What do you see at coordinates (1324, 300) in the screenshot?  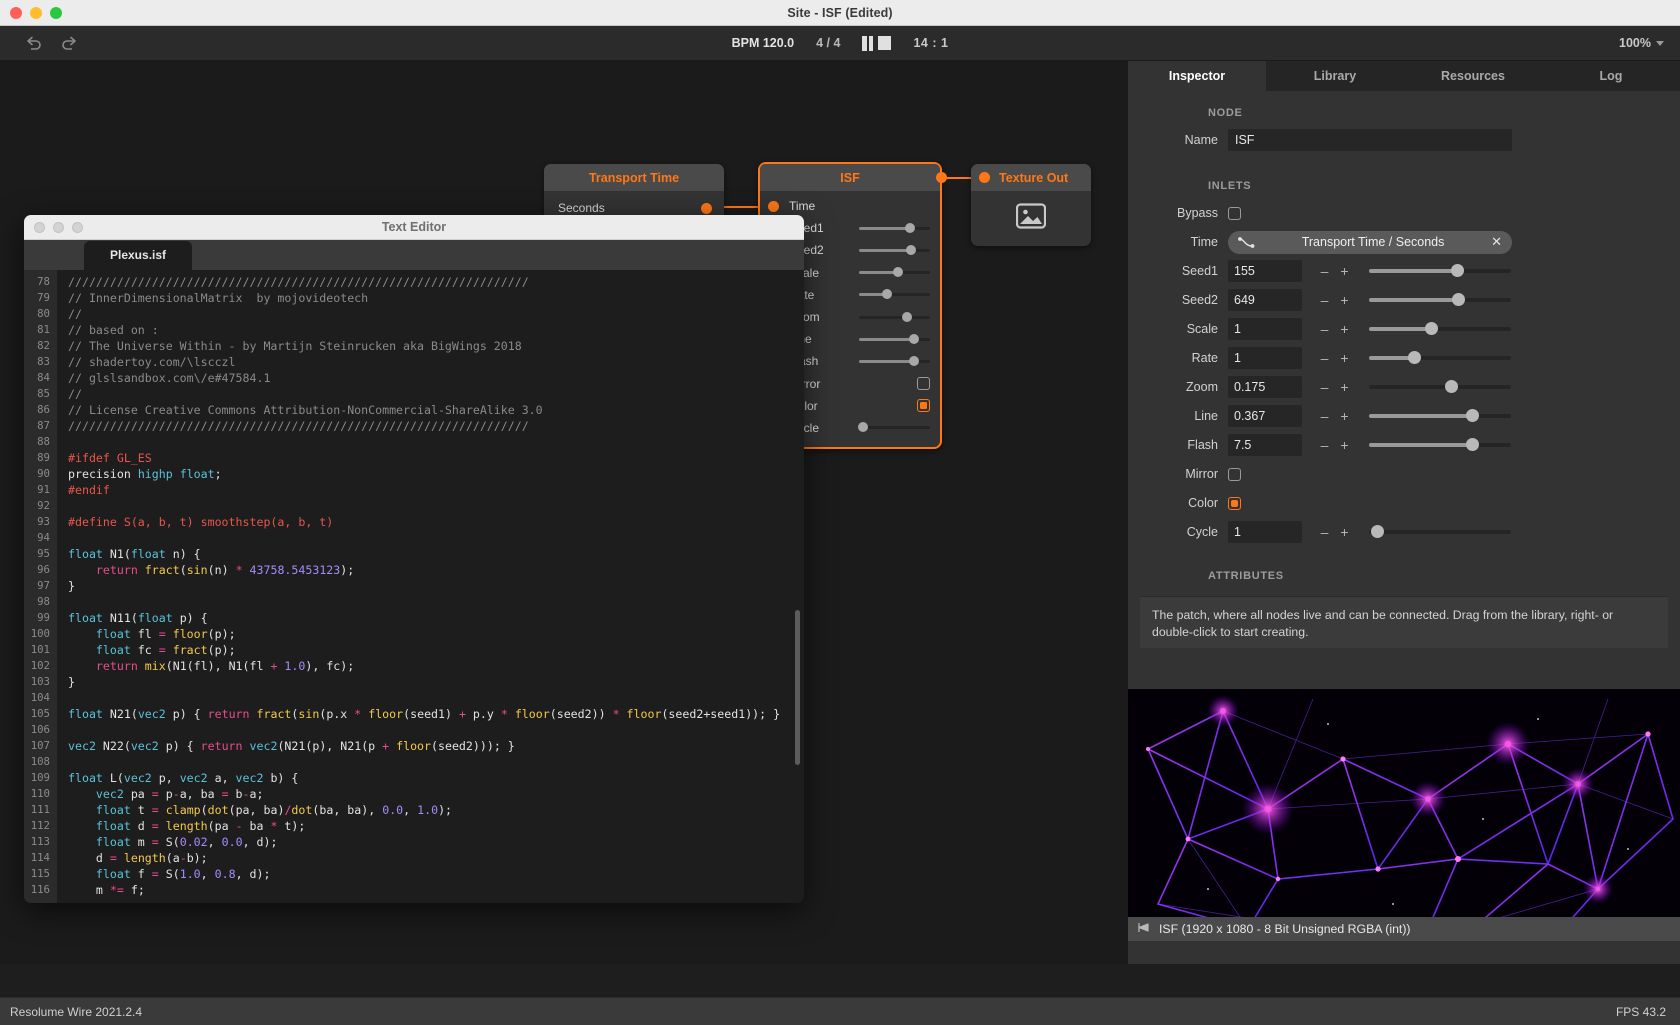 I see `seed2-decrement-button: –` at bounding box center [1324, 300].